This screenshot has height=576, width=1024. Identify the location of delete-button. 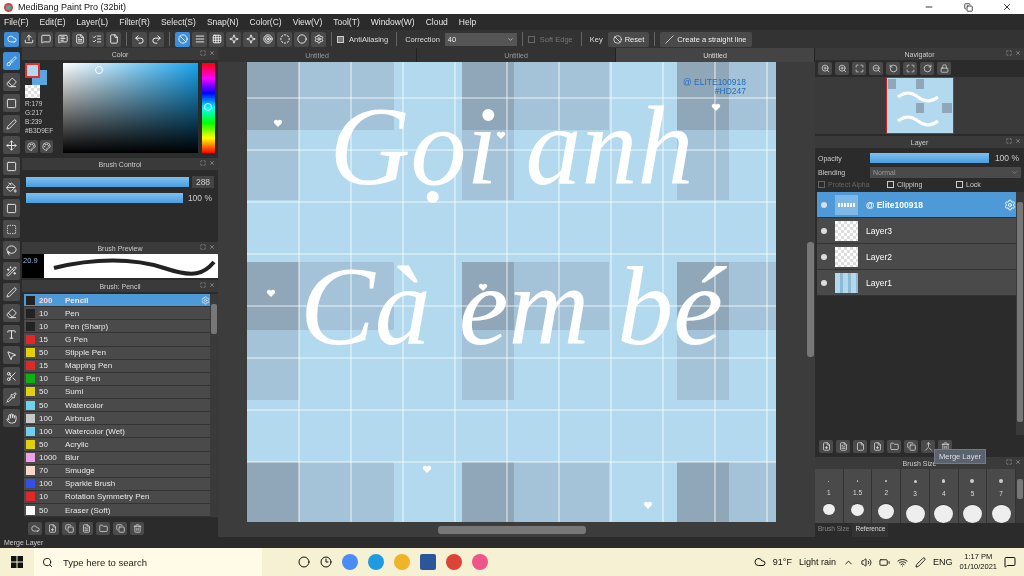
(137, 528).